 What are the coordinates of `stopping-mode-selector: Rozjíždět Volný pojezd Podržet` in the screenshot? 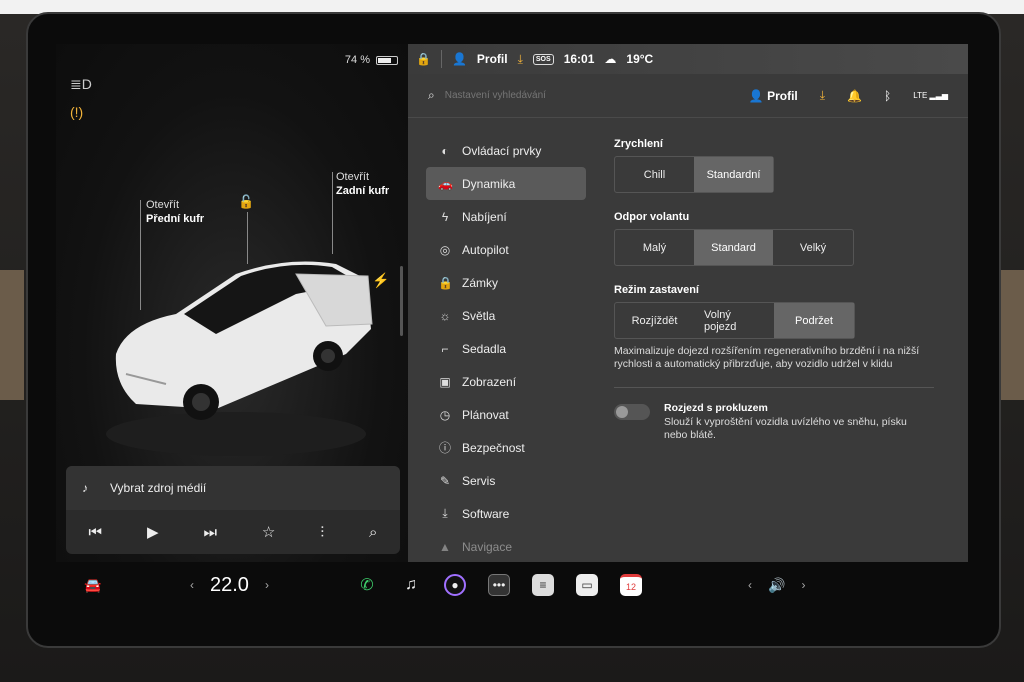 It's located at (734, 320).